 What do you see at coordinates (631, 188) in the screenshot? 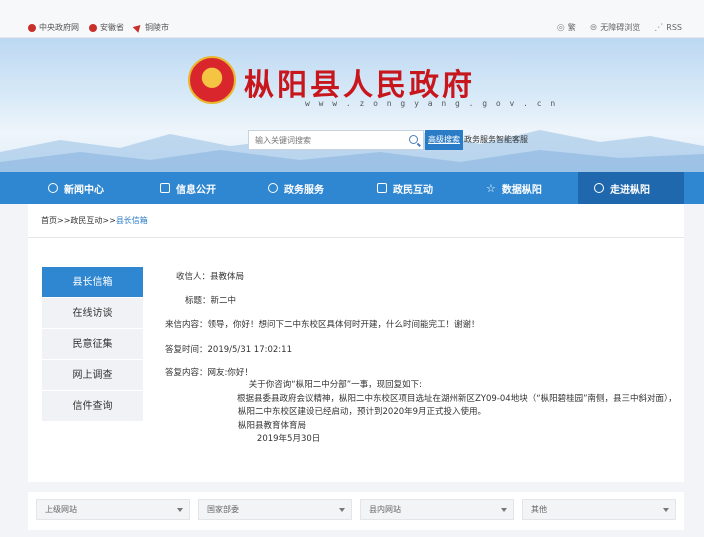
I see `nav-about: 走进枞阳` at bounding box center [631, 188].